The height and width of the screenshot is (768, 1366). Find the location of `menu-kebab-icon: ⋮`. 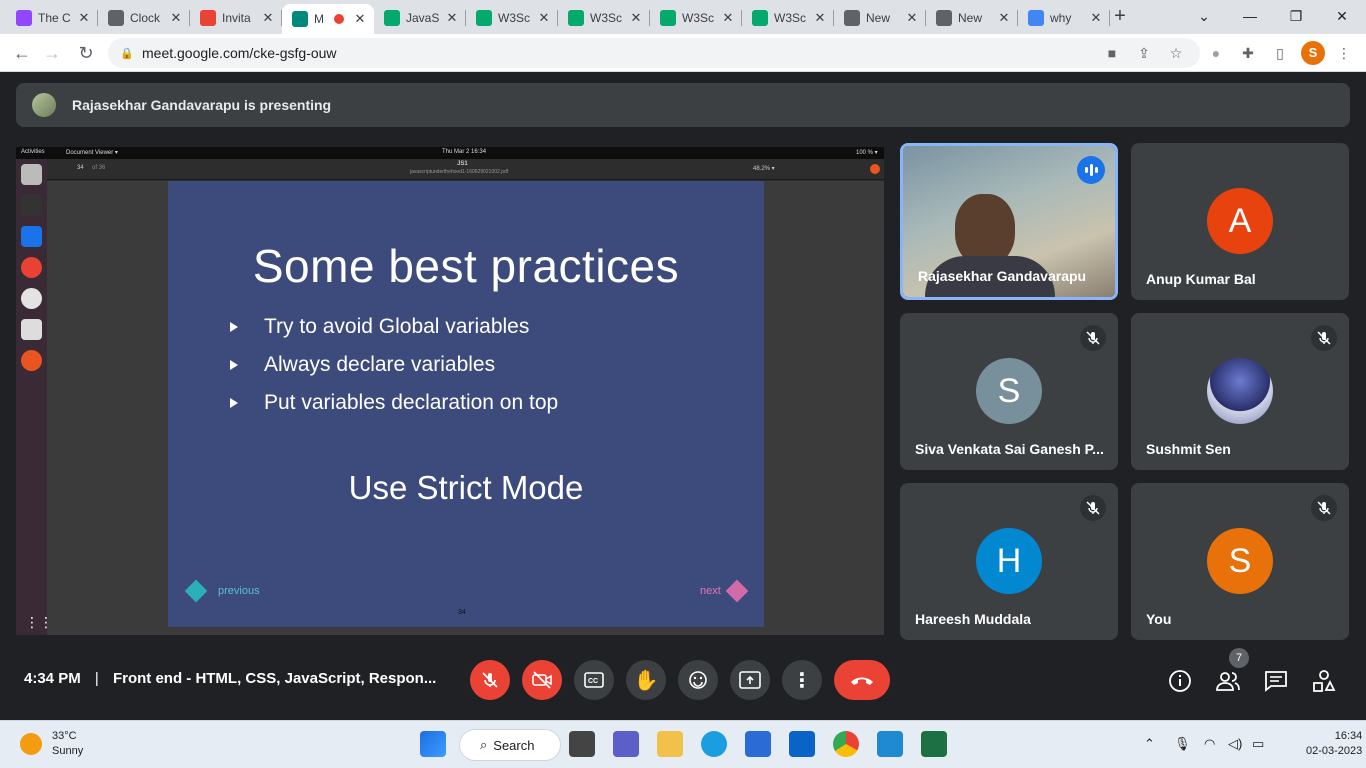

menu-kebab-icon: ⋮ is located at coordinates (1344, 53).